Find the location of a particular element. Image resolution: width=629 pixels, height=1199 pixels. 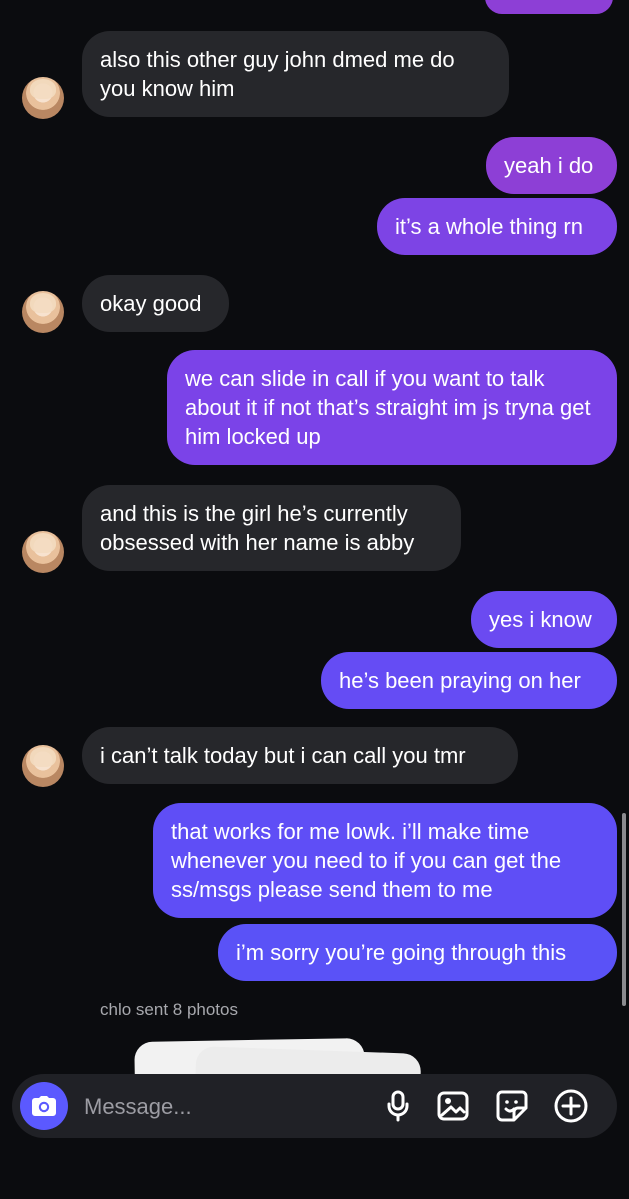

outgoing-message-1: yeah i do is located at coordinates (551, 165).